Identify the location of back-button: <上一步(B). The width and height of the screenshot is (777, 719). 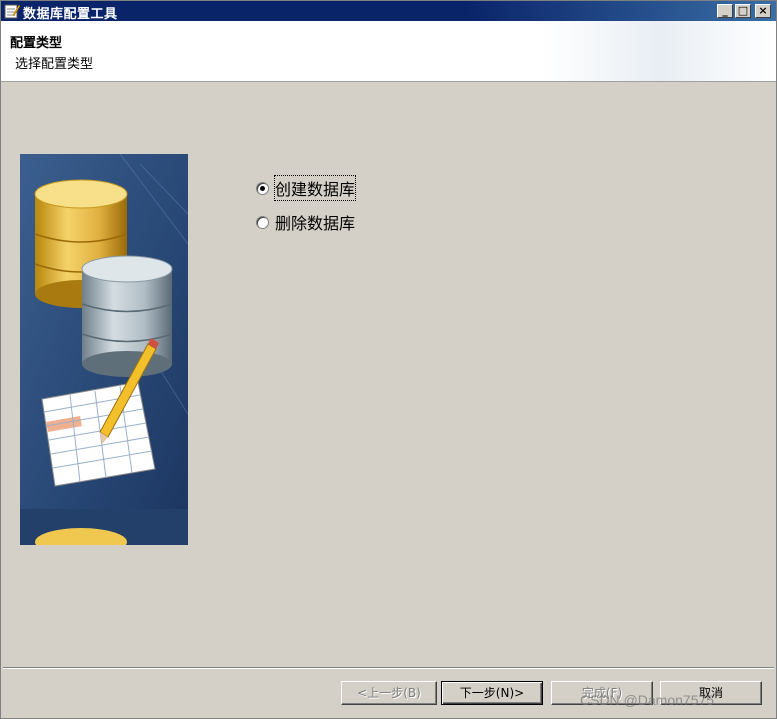
(389, 693).